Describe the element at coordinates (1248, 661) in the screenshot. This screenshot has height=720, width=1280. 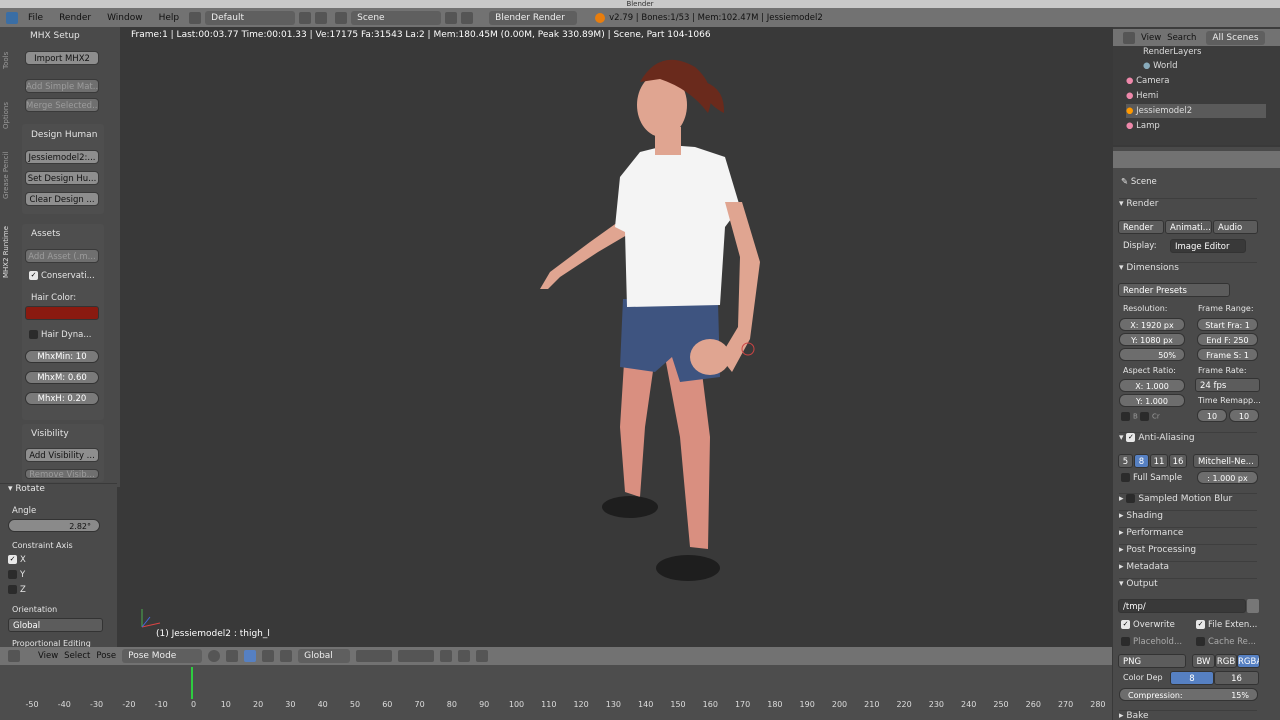
I see `color-rgba-button: RGBA` at that location.